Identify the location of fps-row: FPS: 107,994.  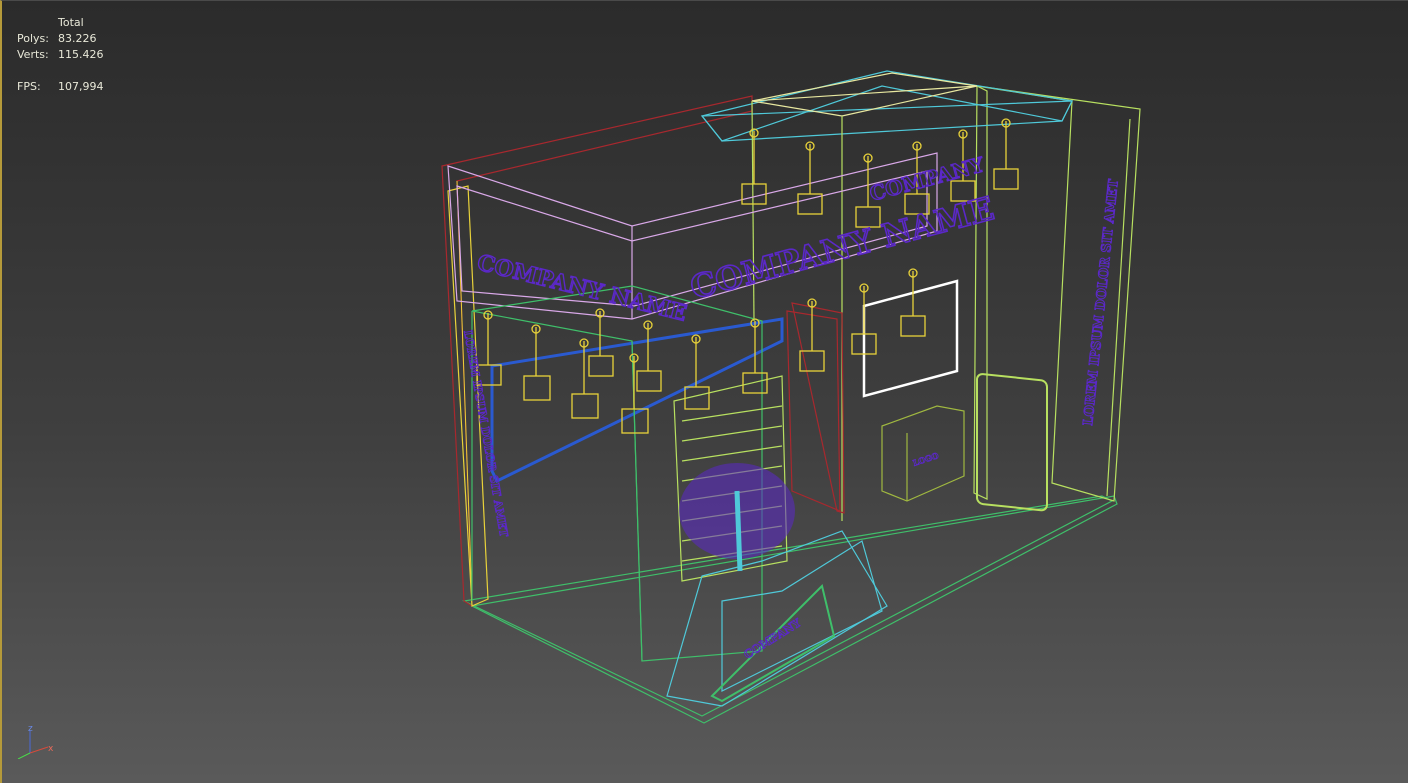
(60, 87).